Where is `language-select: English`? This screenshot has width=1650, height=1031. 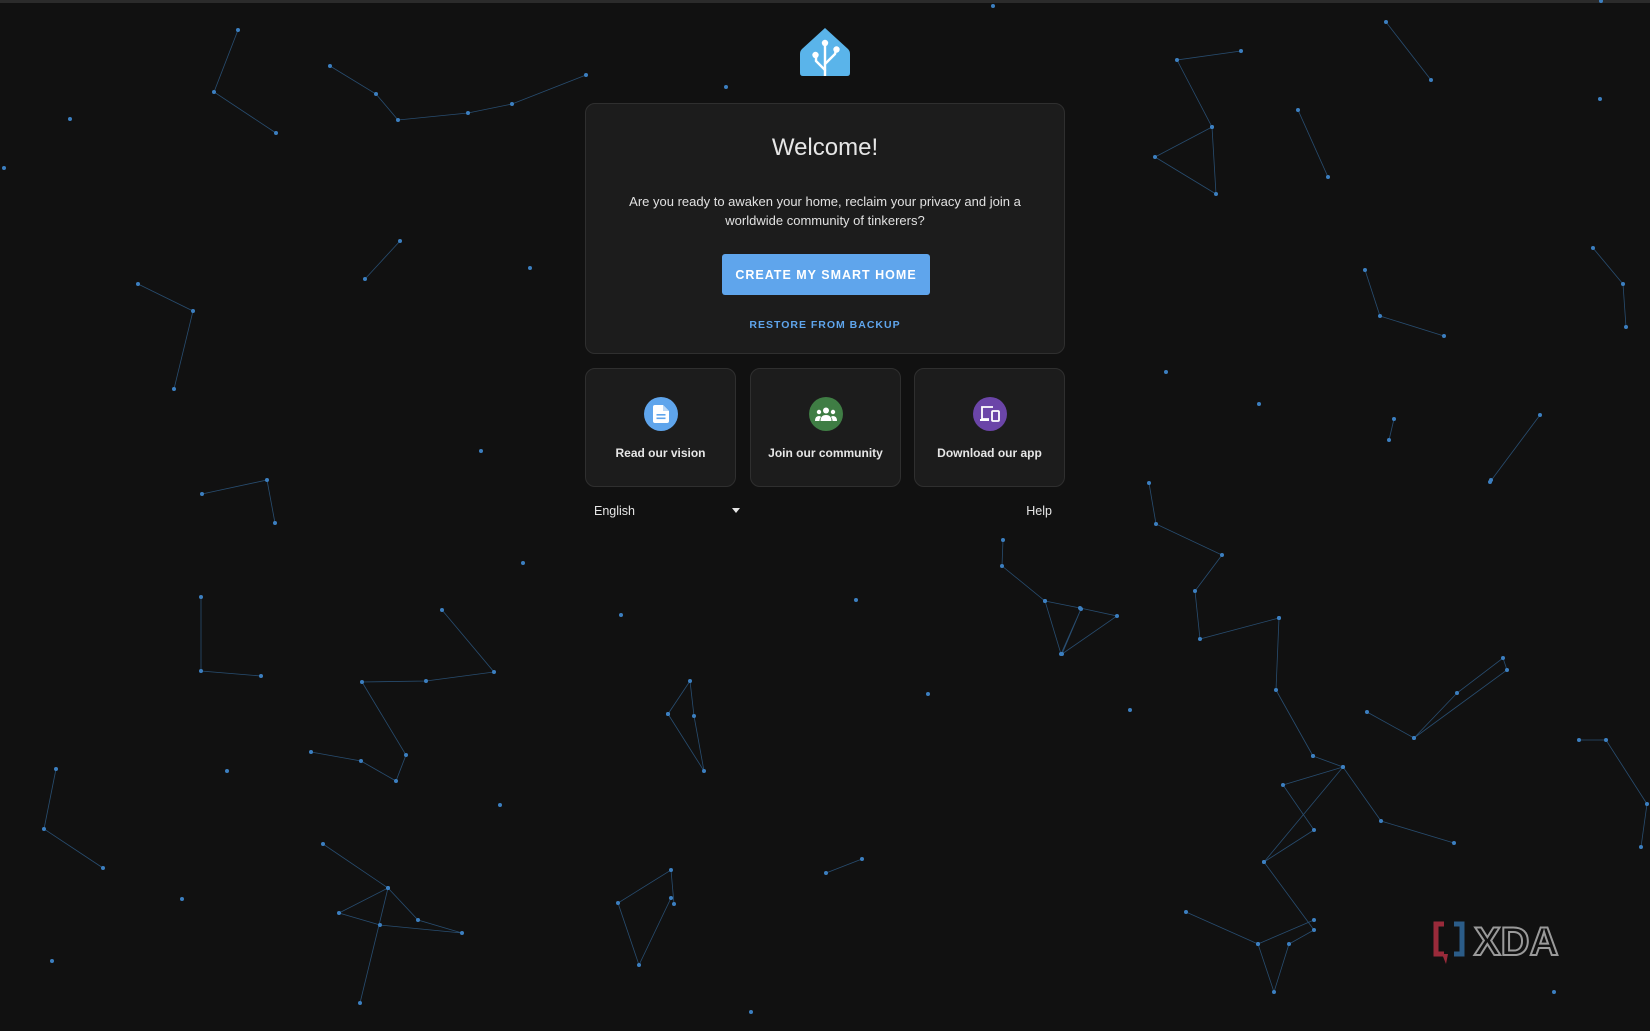
language-select: English is located at coordinates (668, 511).